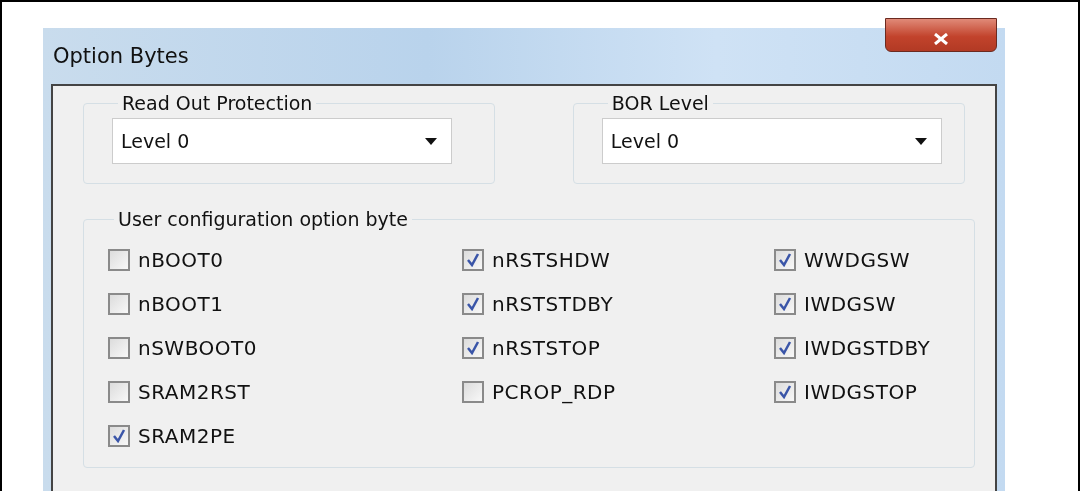  What do you see at coordinates (850, 304) in the screenshot?
I see `checkbox-label: IWDGSW` at bounding box center [850, 304].